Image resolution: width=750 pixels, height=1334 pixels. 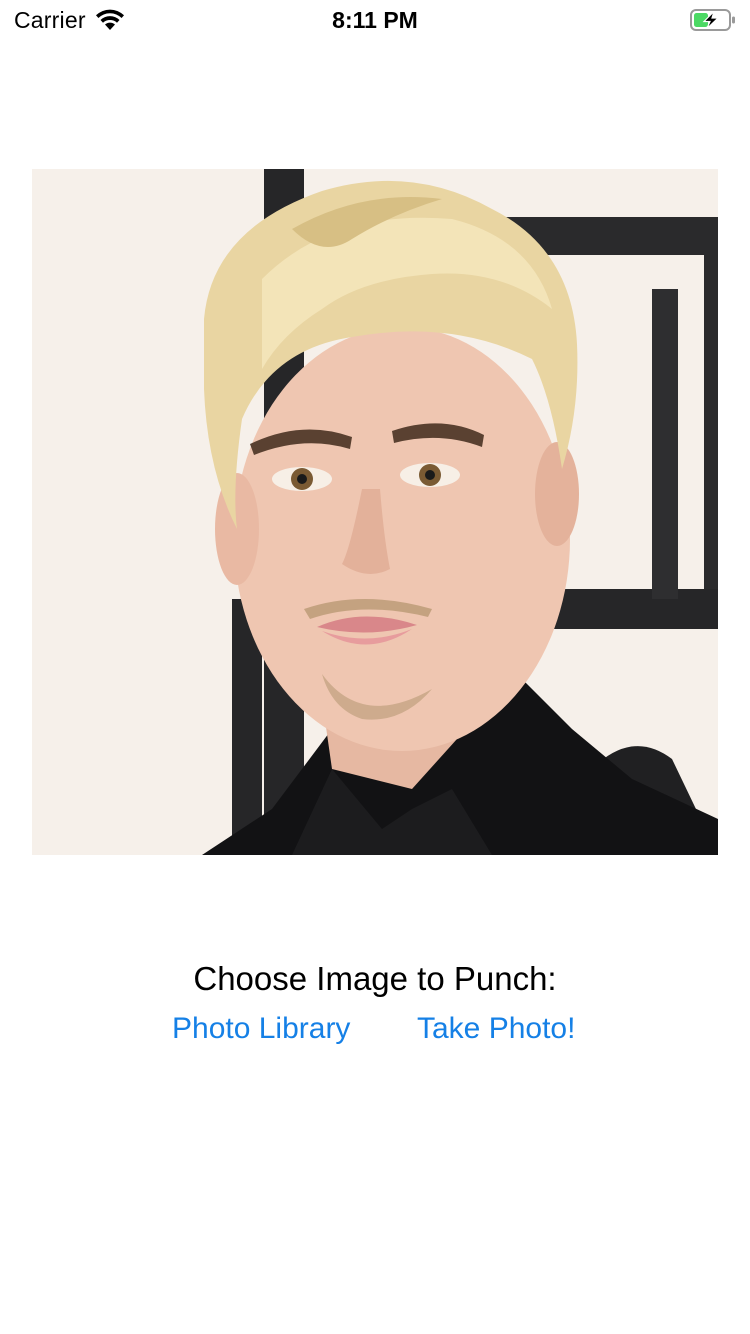 What do you see at coordinates (375, 978) in the screenshot?
I see `choose-image-prompt: Choose Image to Punch:` at bounding box center [375, 978].